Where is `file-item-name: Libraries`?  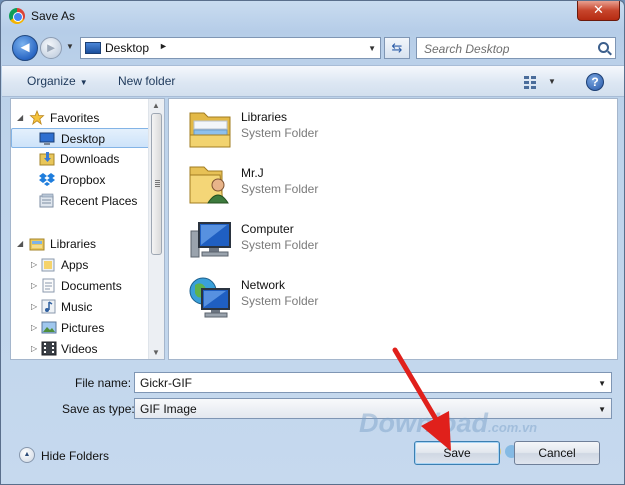
file-item-name: Libraries is located at coordinates (264, 117).